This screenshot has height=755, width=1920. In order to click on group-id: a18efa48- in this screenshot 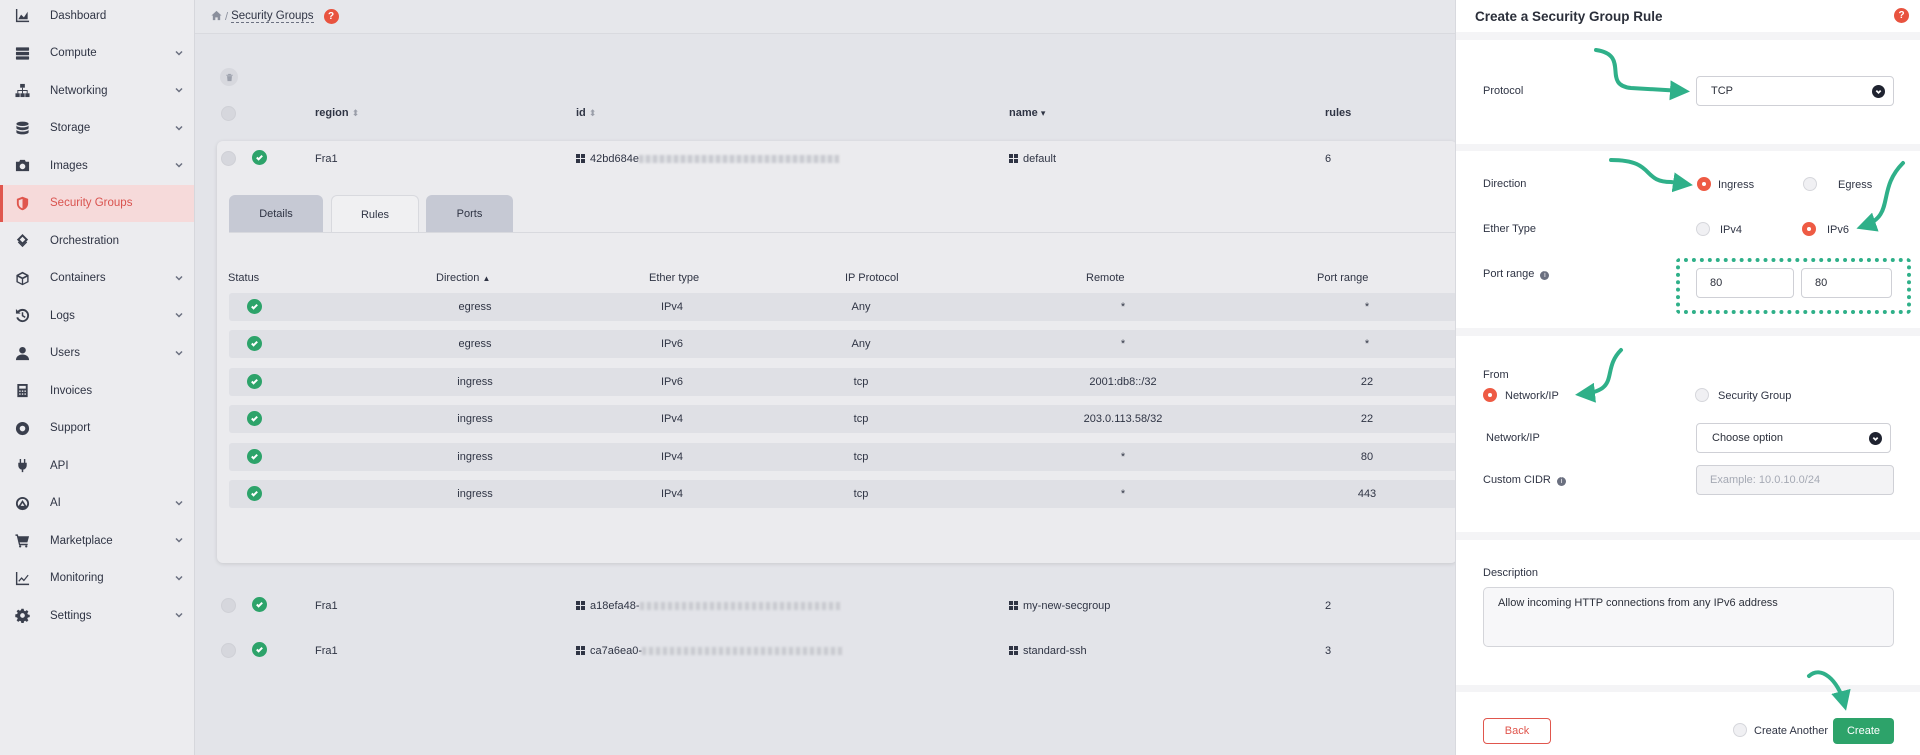, I will do `click(708, 606)`.